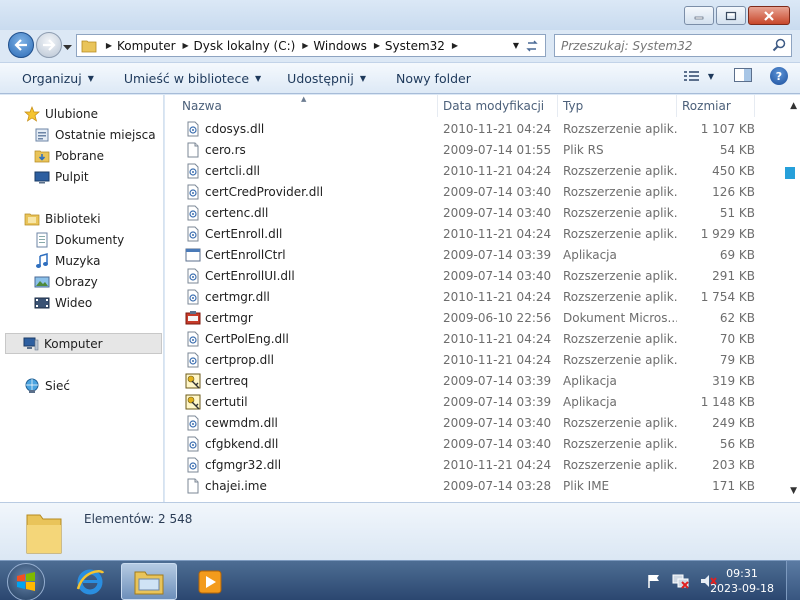  Describe the element at coordinates (320, 78) in the screenshot. I see `share-label: Udostępnij` at that location.